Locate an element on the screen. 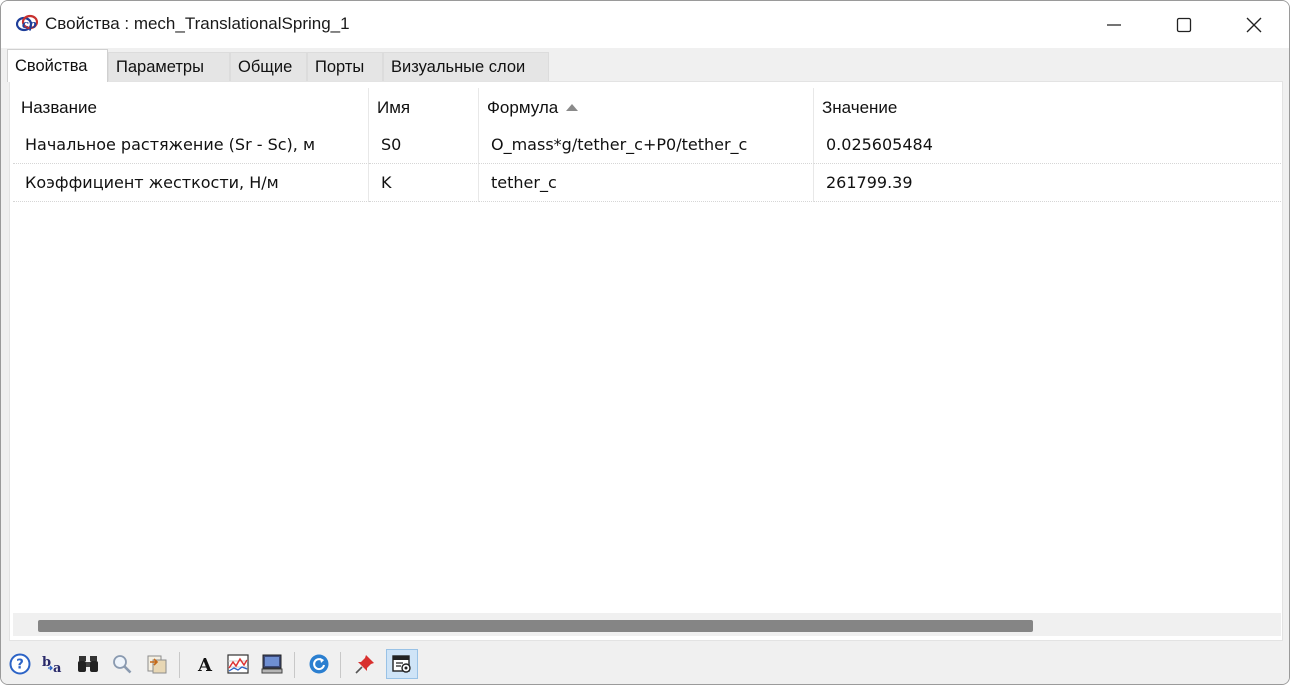  svg-text: a is located at coordinates (57, 668).